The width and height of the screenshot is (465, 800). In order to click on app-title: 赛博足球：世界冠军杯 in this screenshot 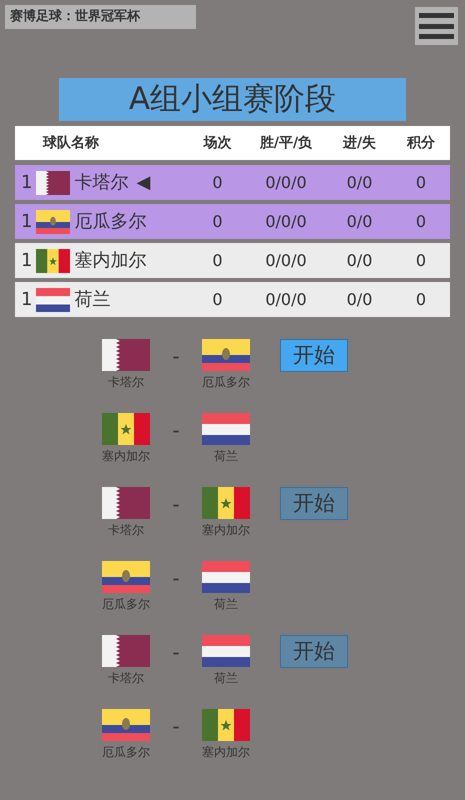, I will do `click(100, 17)`.